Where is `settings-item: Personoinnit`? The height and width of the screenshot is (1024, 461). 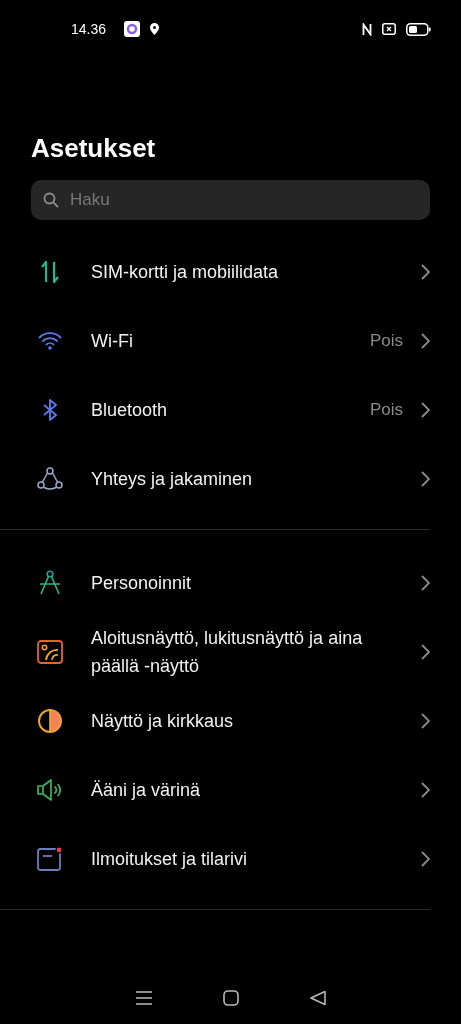
settings-item: Personoinnit is located at coordinates (215, 582).